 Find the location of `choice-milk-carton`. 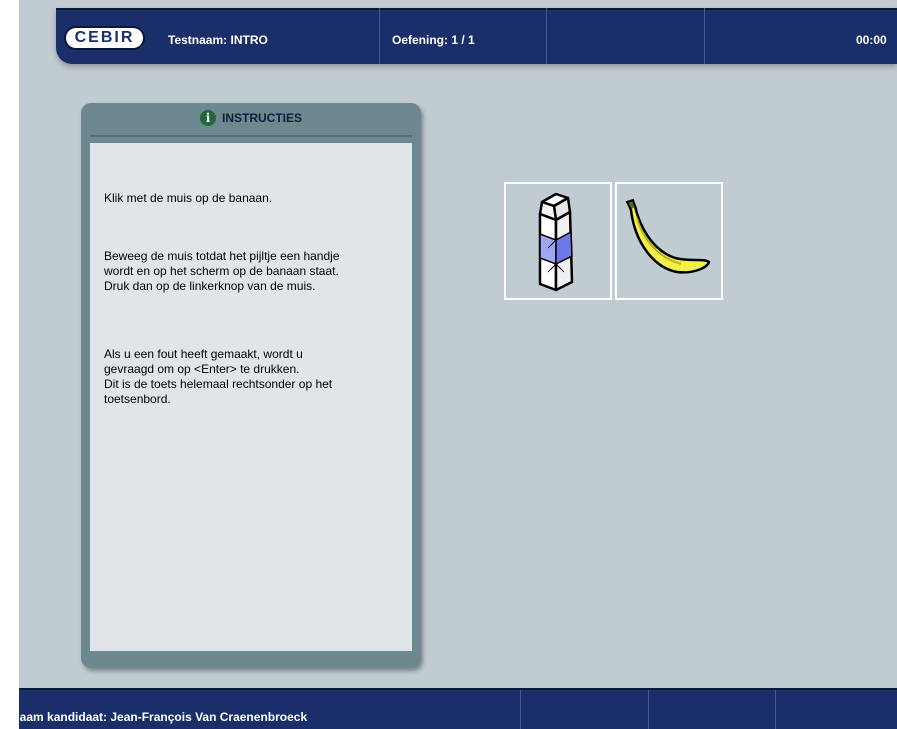

choice-milk-carton is located at coordinates (558, 241).